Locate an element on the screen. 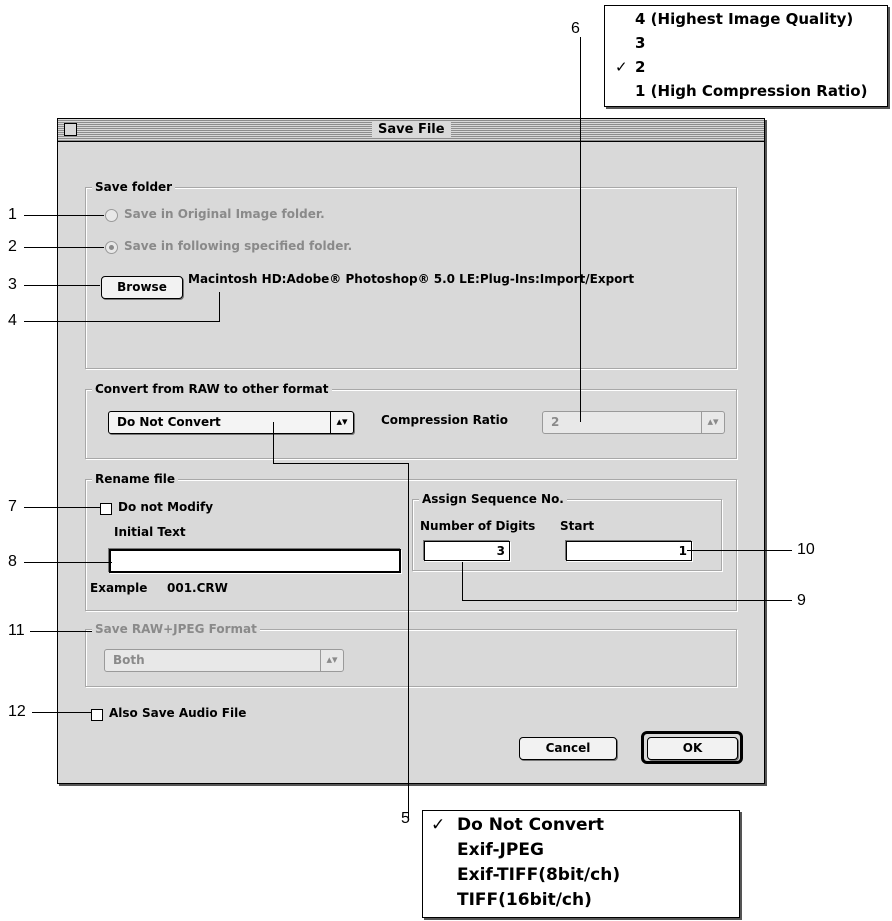 This screenshot has height=921, width=892. convert-format-select: Do Not Convert ▴▾ is located at coordinates (231, 422).